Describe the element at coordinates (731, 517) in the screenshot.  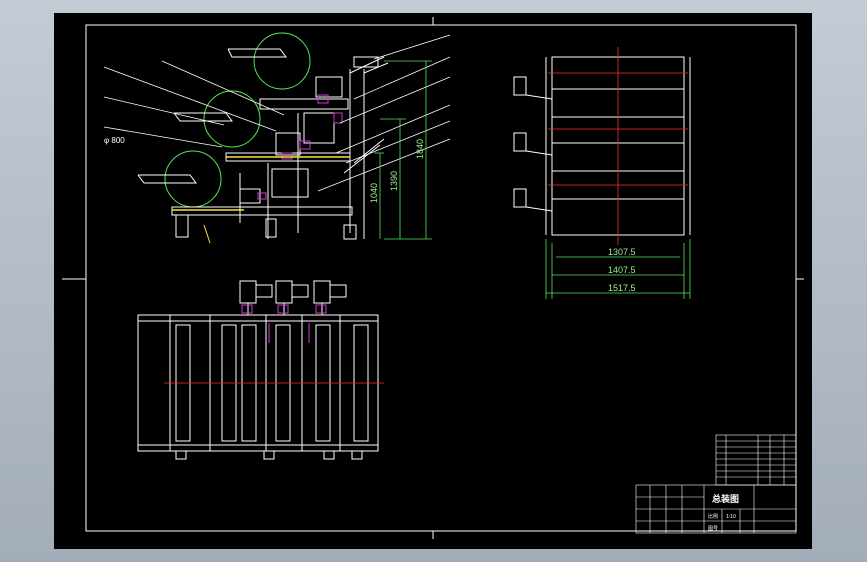
I see `scale-value: 1:10` at that location.